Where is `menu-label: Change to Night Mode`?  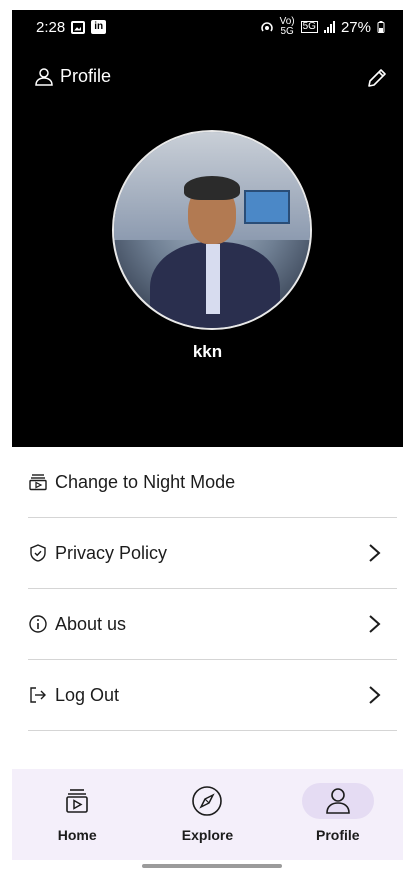
menu-label: Change to Night Mode is located at coordinates (145, 481).